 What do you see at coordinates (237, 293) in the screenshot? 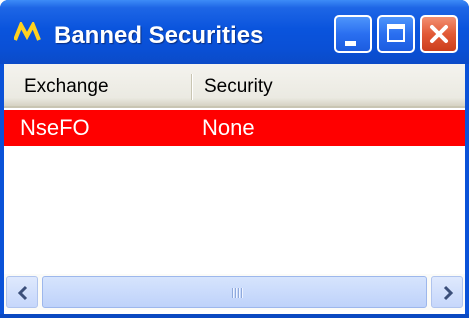
I see `grip-icon` at bounding box center [237, 293].